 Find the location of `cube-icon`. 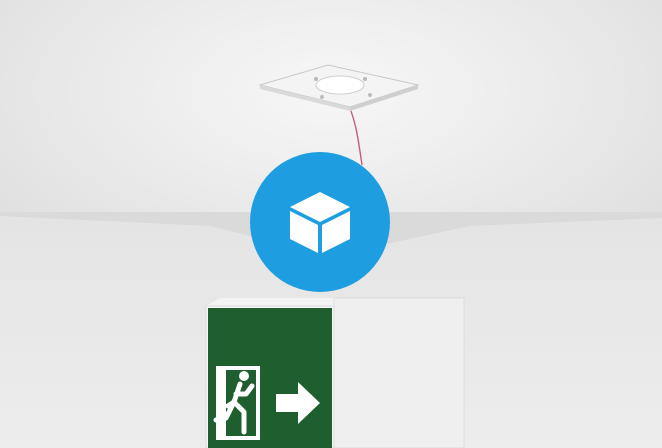

cube-icon is located at coordinates (320, 222).